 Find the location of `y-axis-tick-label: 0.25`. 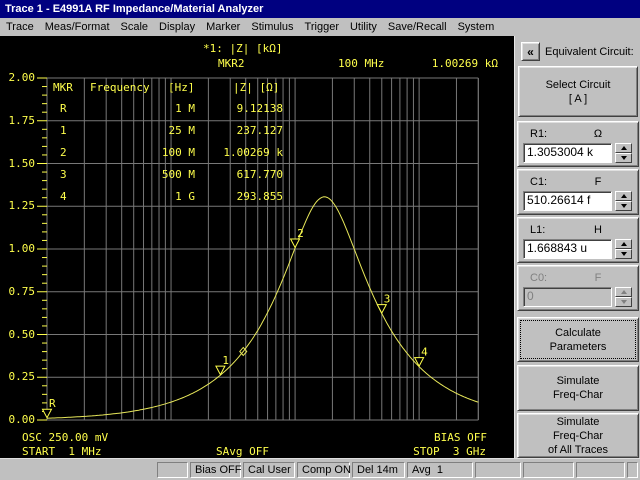

y-axis-tick-label: 0.25 is located at coordinates (22, 376).